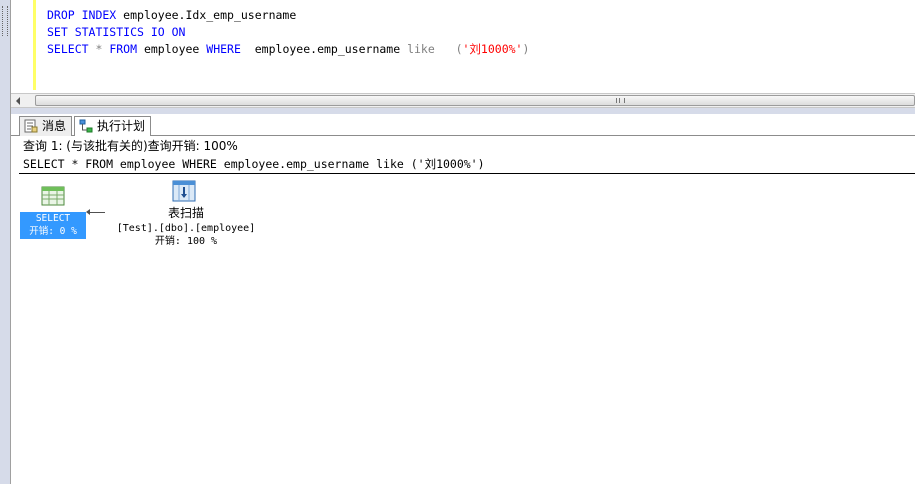 The image size is (915, 484). I want to click on scan-node-name: 表扫描, so click(185, 213).